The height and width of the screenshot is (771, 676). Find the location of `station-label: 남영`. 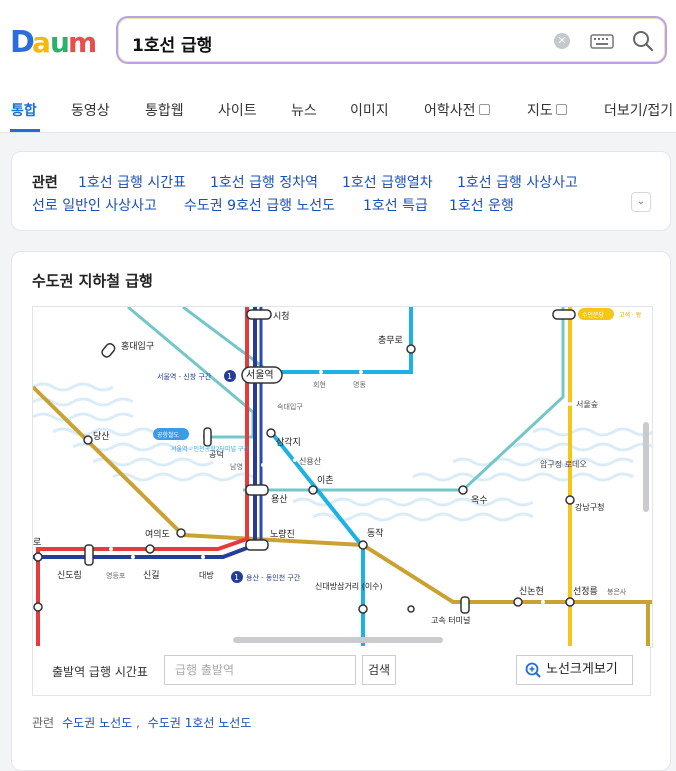

station-label: 남영 is located at coordinates (236, 466).